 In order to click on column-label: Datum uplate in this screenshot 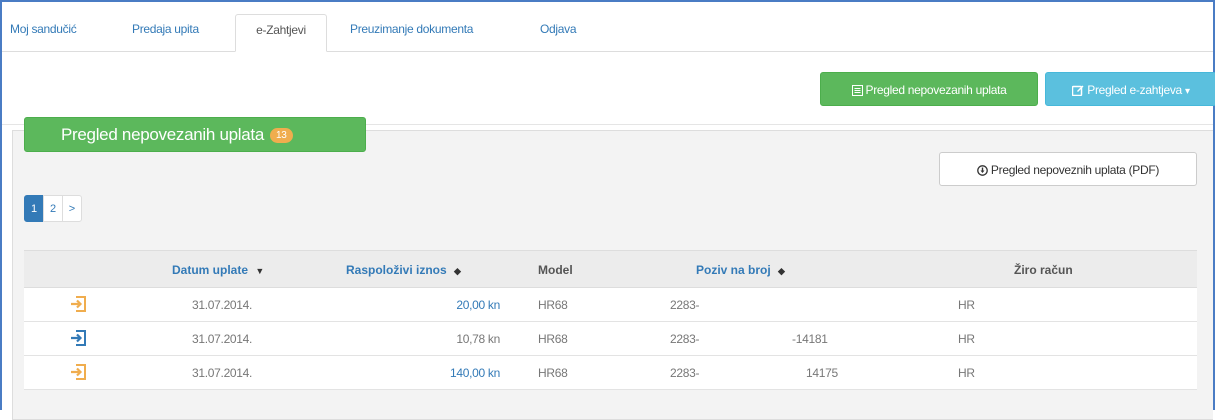, I will do `click(210, 270)`.